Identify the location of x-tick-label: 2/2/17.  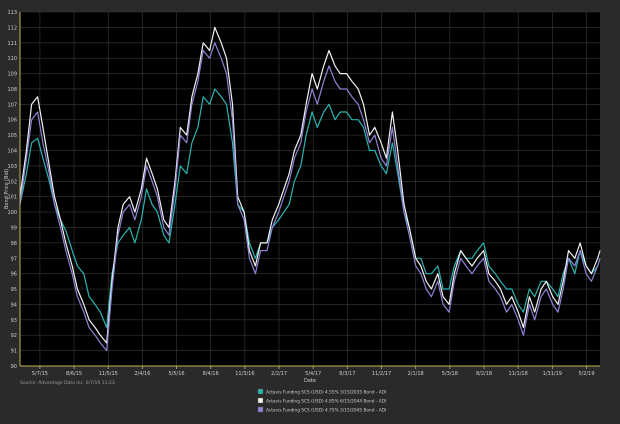
(279, 374).